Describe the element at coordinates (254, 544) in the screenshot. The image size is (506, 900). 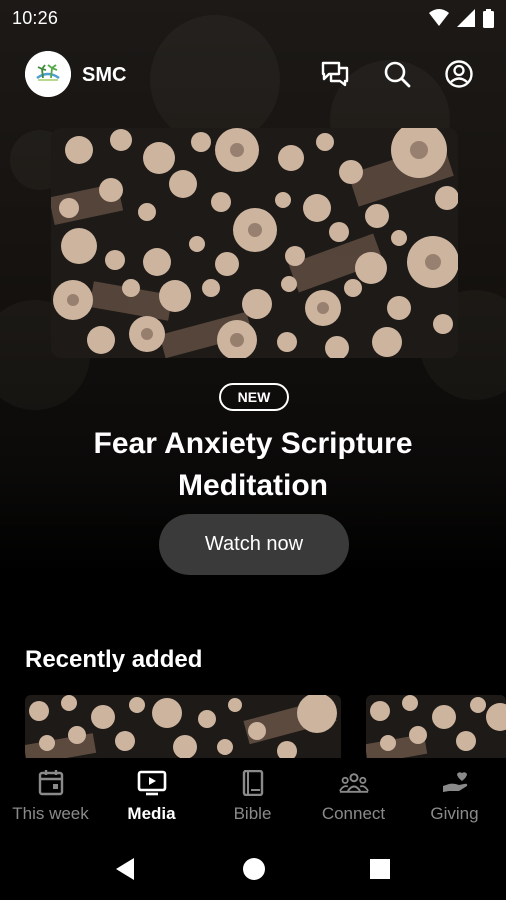
I see `watch-now-button: Watch now` at that location.